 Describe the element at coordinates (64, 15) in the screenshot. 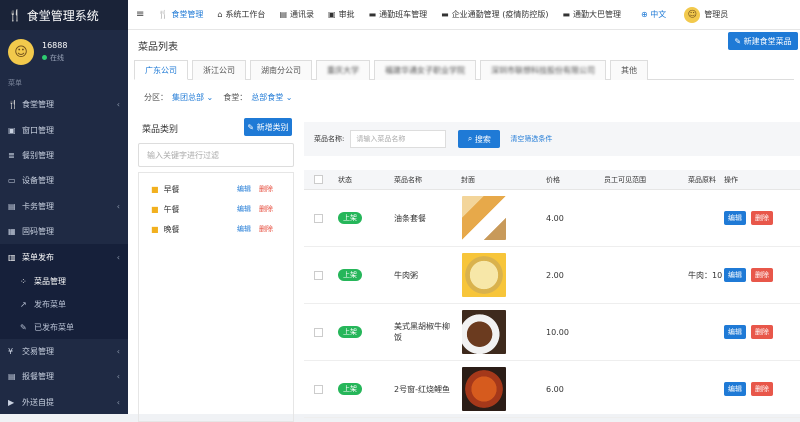

I see `app-brand: 🍴 食堂管理系统` at that location.